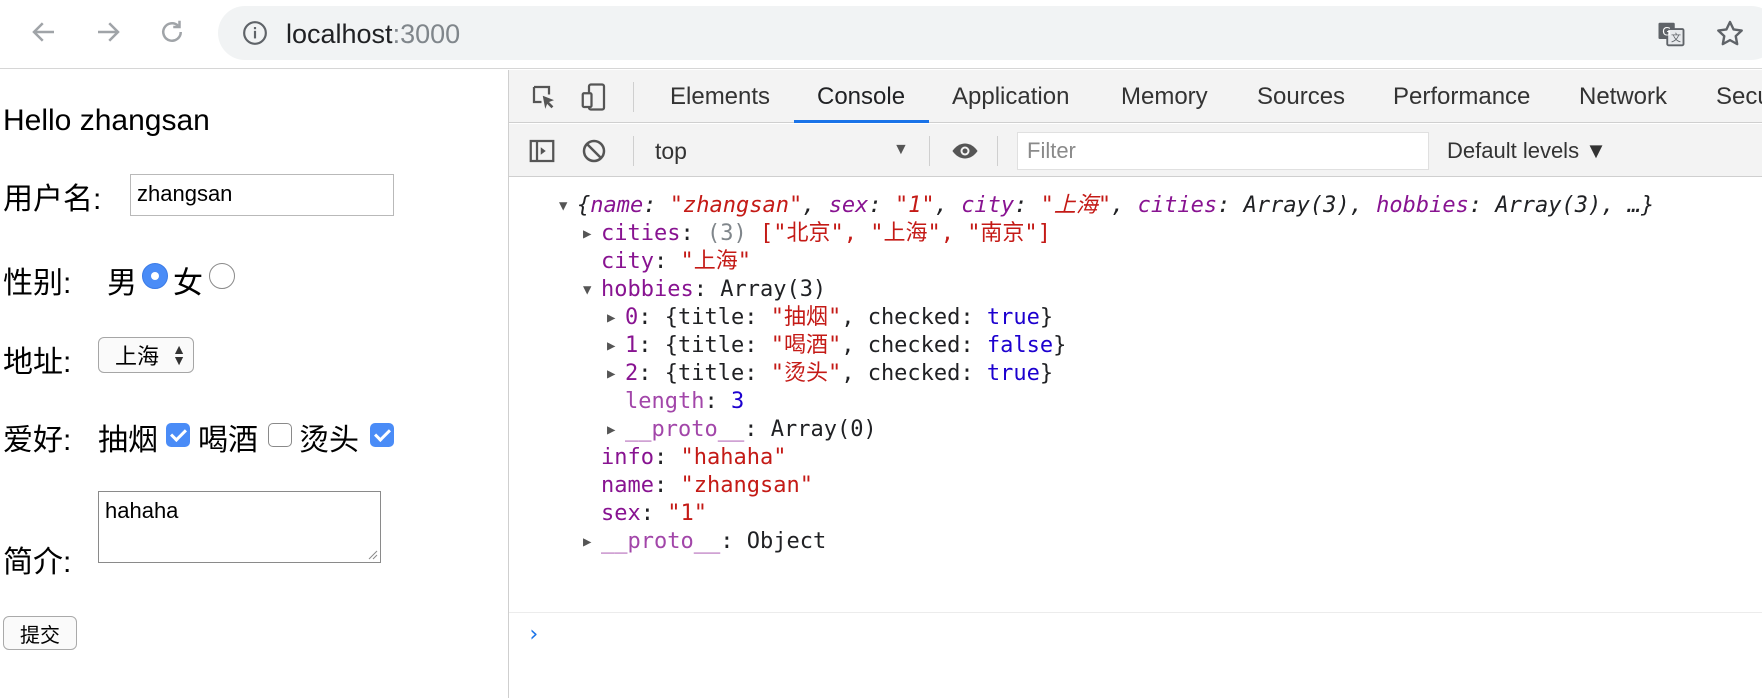  I want to click on address-label: 地址:, so click(37, 362).